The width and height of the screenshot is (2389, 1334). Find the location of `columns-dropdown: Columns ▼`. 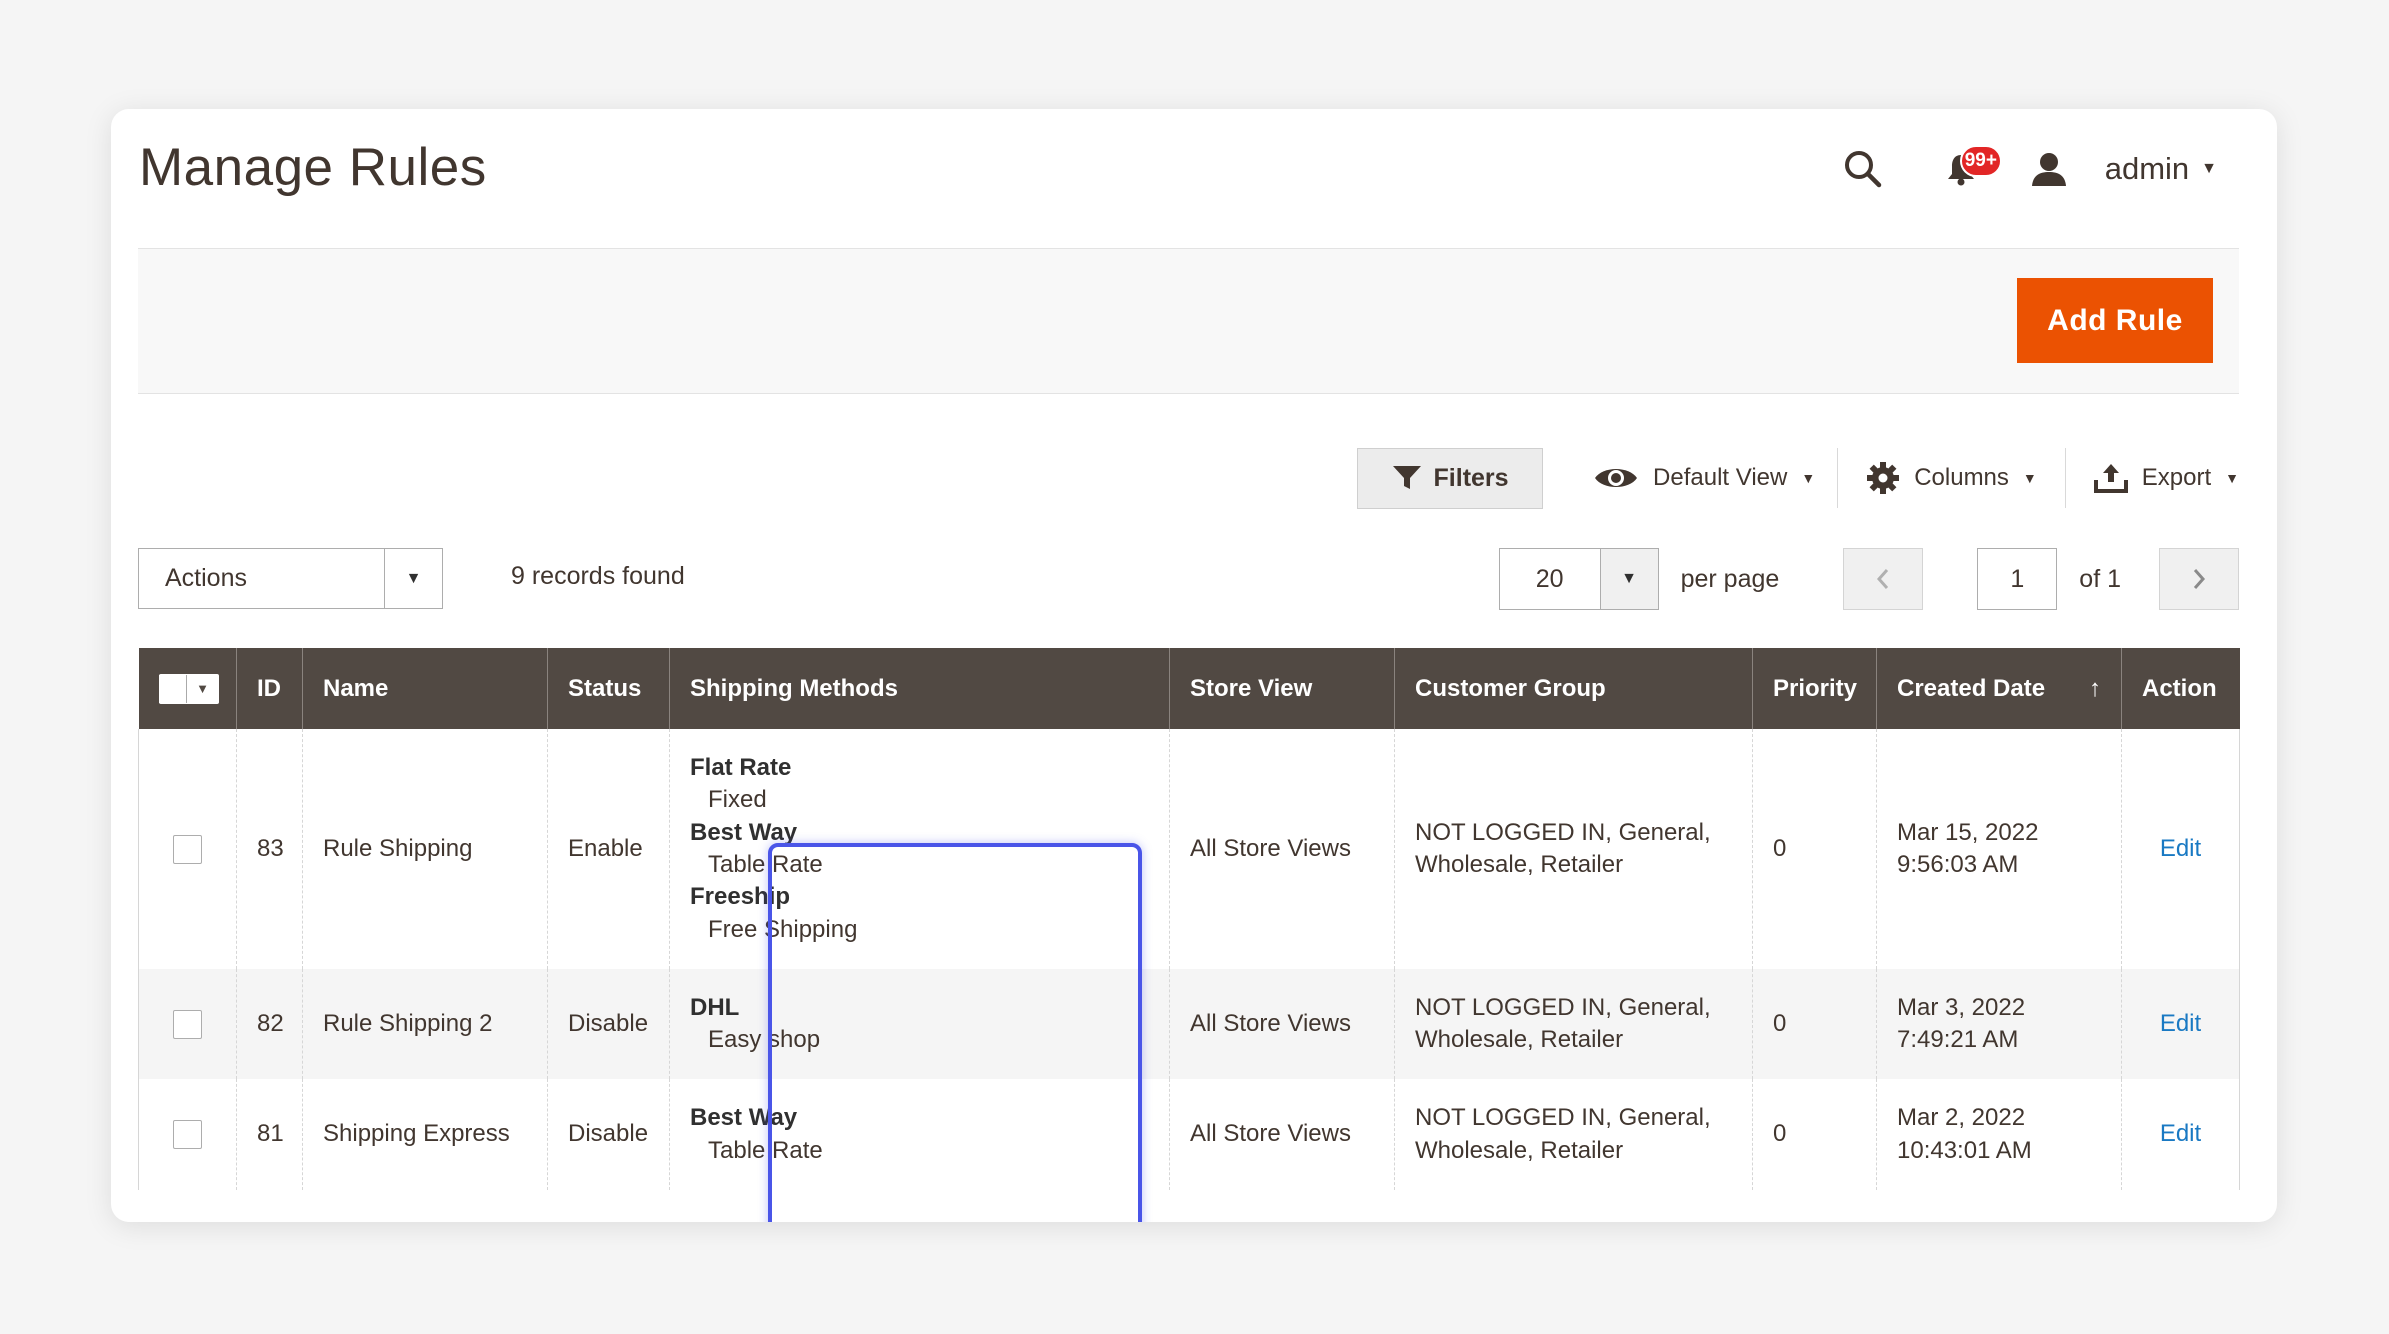

columns-dropdown: Columns ▼ is located at coordinates (1951, 478).